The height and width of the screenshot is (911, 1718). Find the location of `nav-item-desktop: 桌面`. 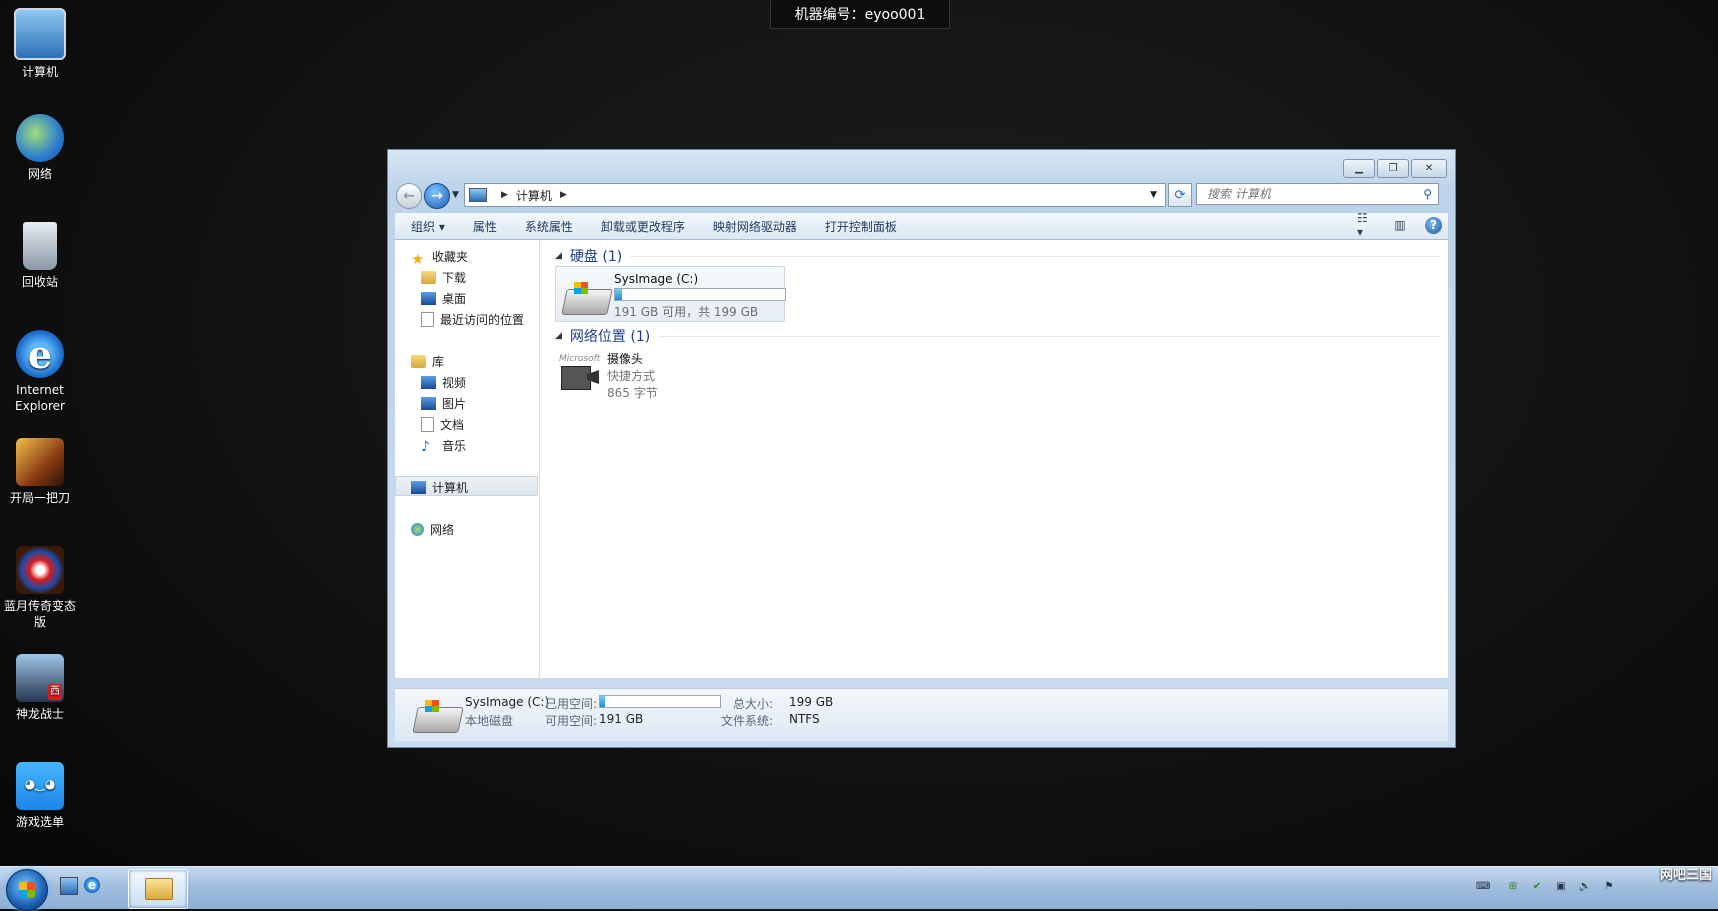

nav-item-desktop: 桌面 is located at coordinates (443, 298).